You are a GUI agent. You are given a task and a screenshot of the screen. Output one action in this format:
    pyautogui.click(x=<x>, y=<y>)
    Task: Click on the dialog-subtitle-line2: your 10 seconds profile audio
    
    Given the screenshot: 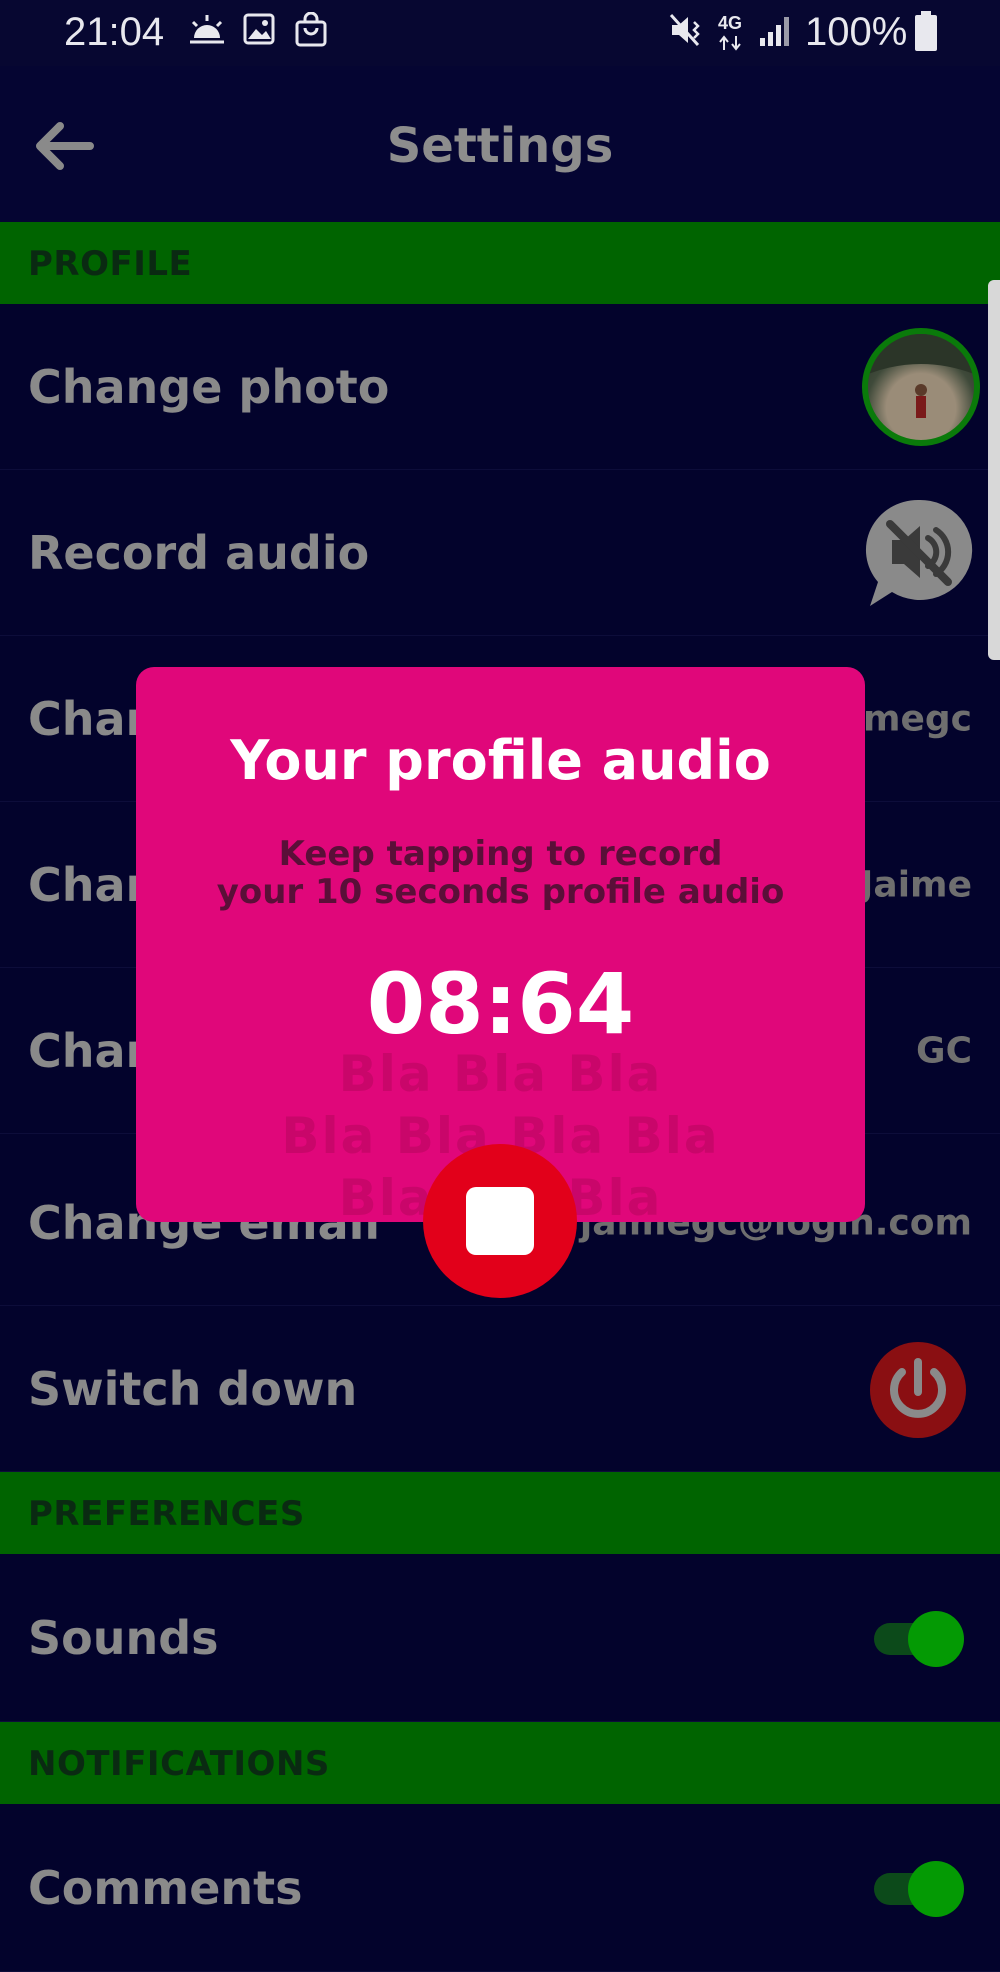 What is the action you would take?
    pyautogui.click(x=500, y=892)
    